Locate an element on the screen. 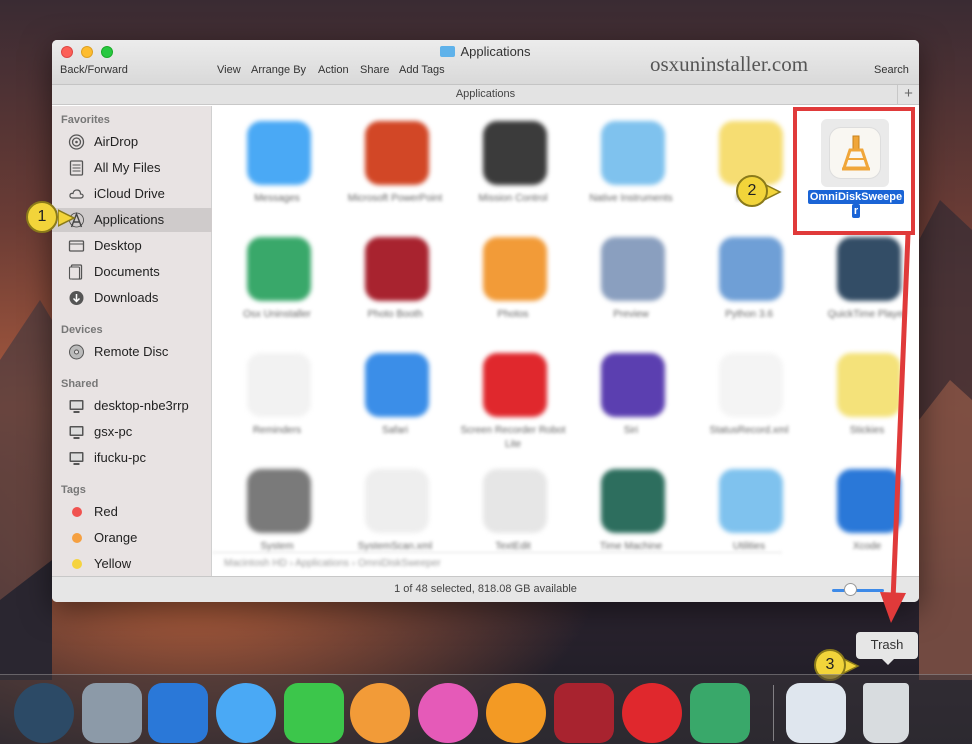  selected-label-line2: r is located at coordinates (856, 211).